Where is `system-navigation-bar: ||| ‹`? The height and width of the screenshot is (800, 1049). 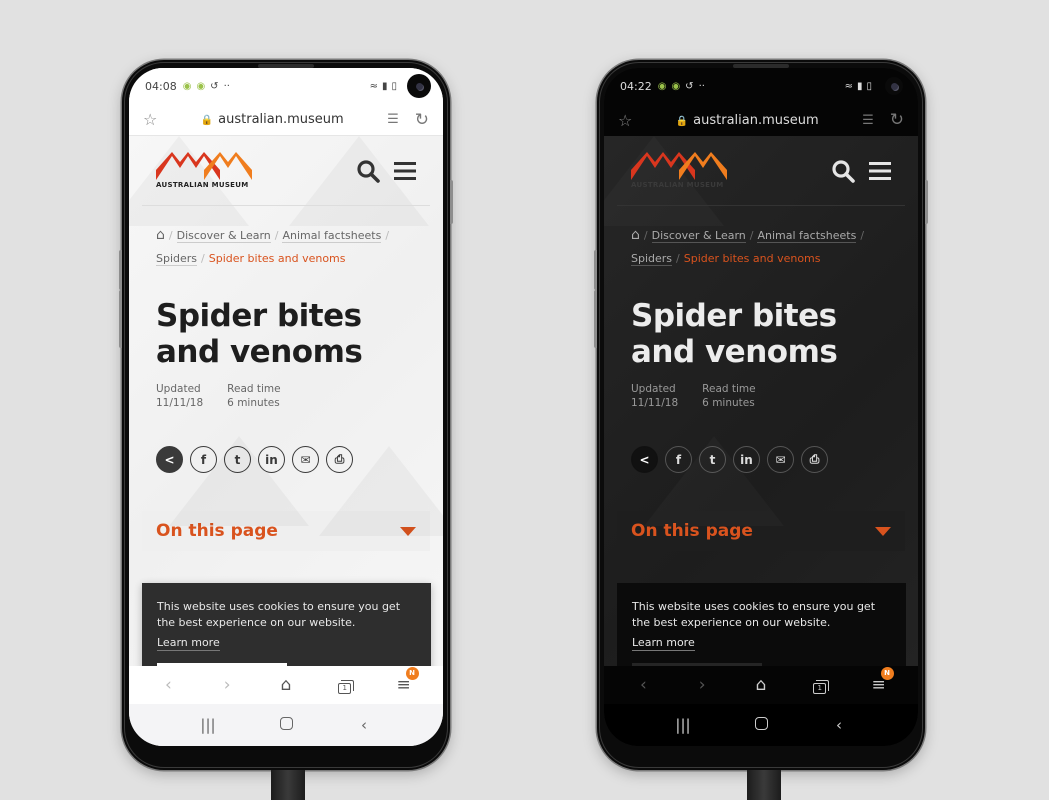 system-navigation-bar: ||| ‹ is located at coordinates (286, 725).